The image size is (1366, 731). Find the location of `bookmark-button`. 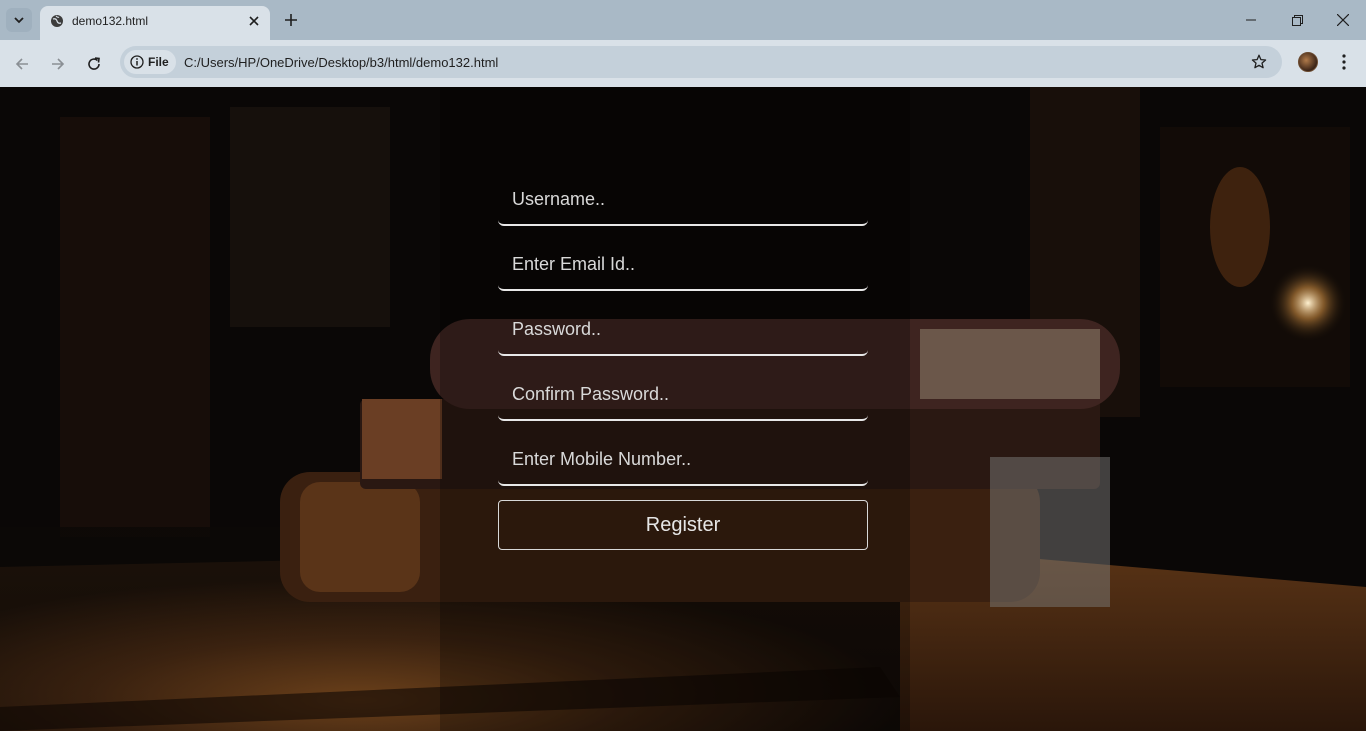

bookmark-button is located at coordinates (1259, 62).